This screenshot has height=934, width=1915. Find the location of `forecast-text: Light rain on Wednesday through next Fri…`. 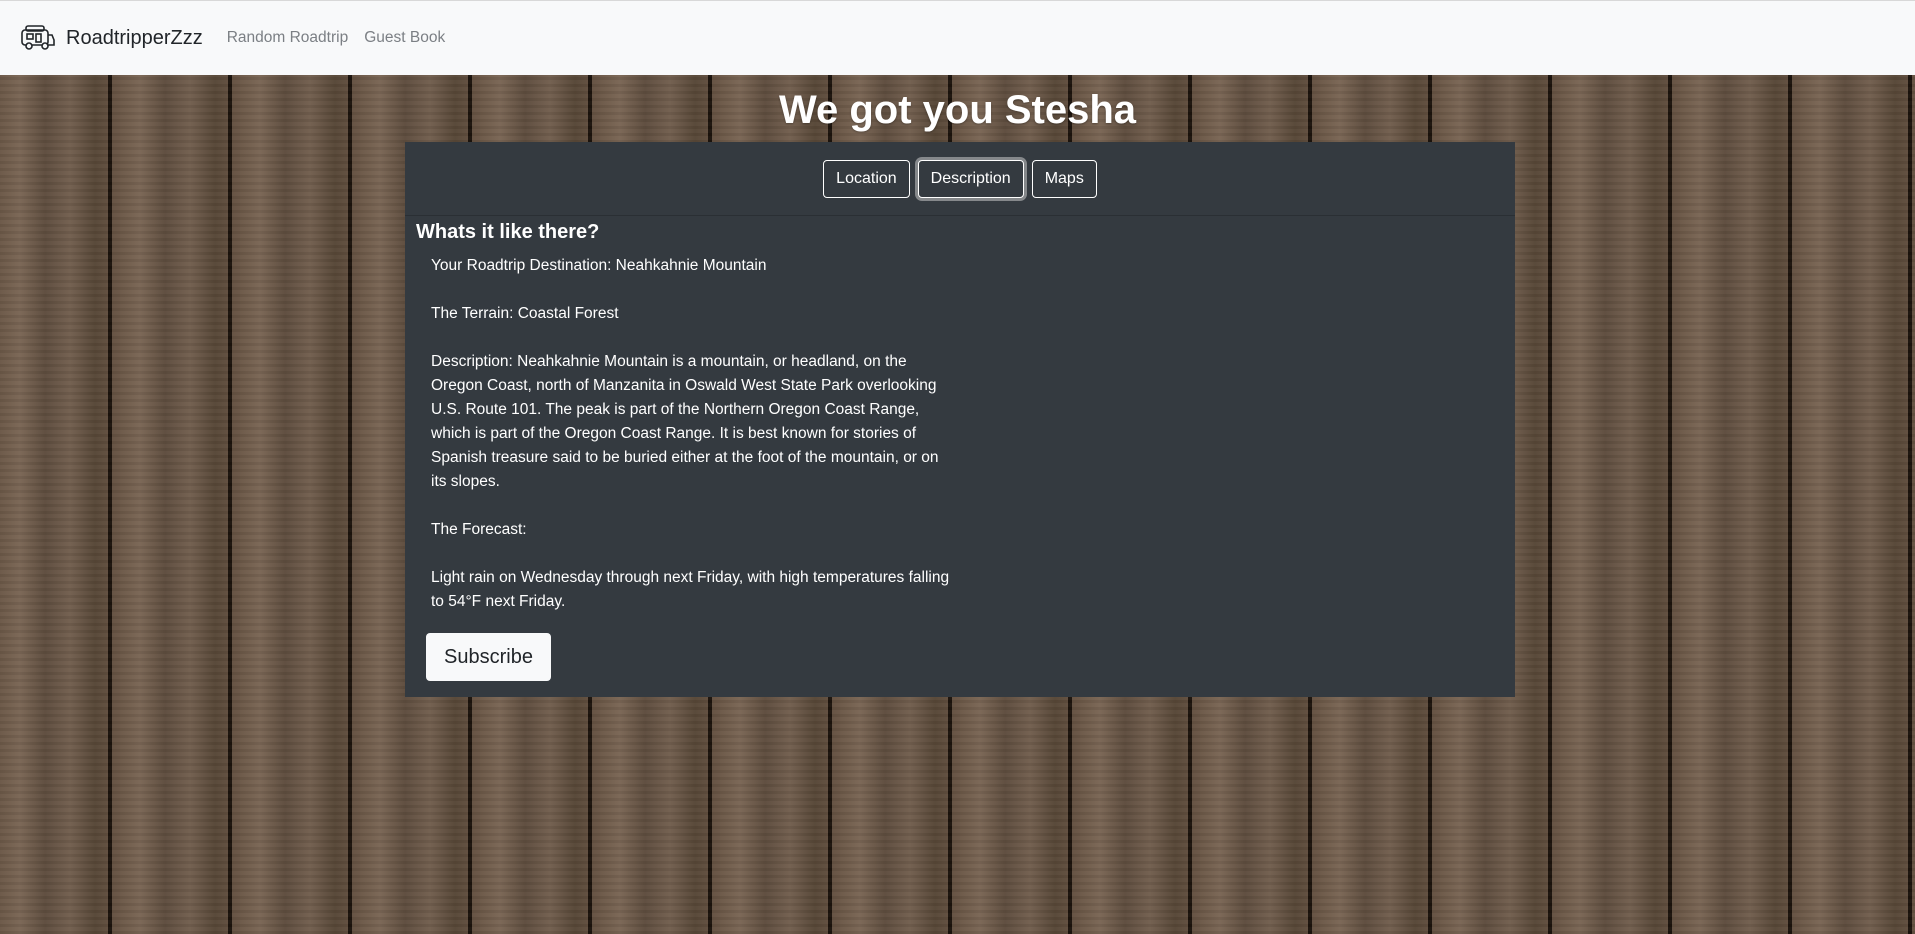

forecast-text: Light rain on Wednesday through next Fri… is located at coordinates (690, 589).